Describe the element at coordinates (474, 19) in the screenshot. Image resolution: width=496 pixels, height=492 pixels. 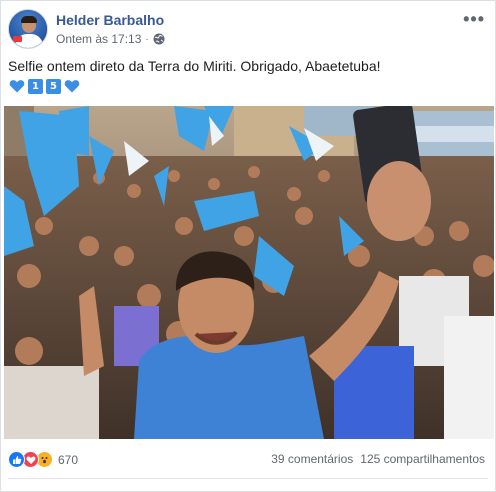
I see `more-options-icon: •••` at that location.